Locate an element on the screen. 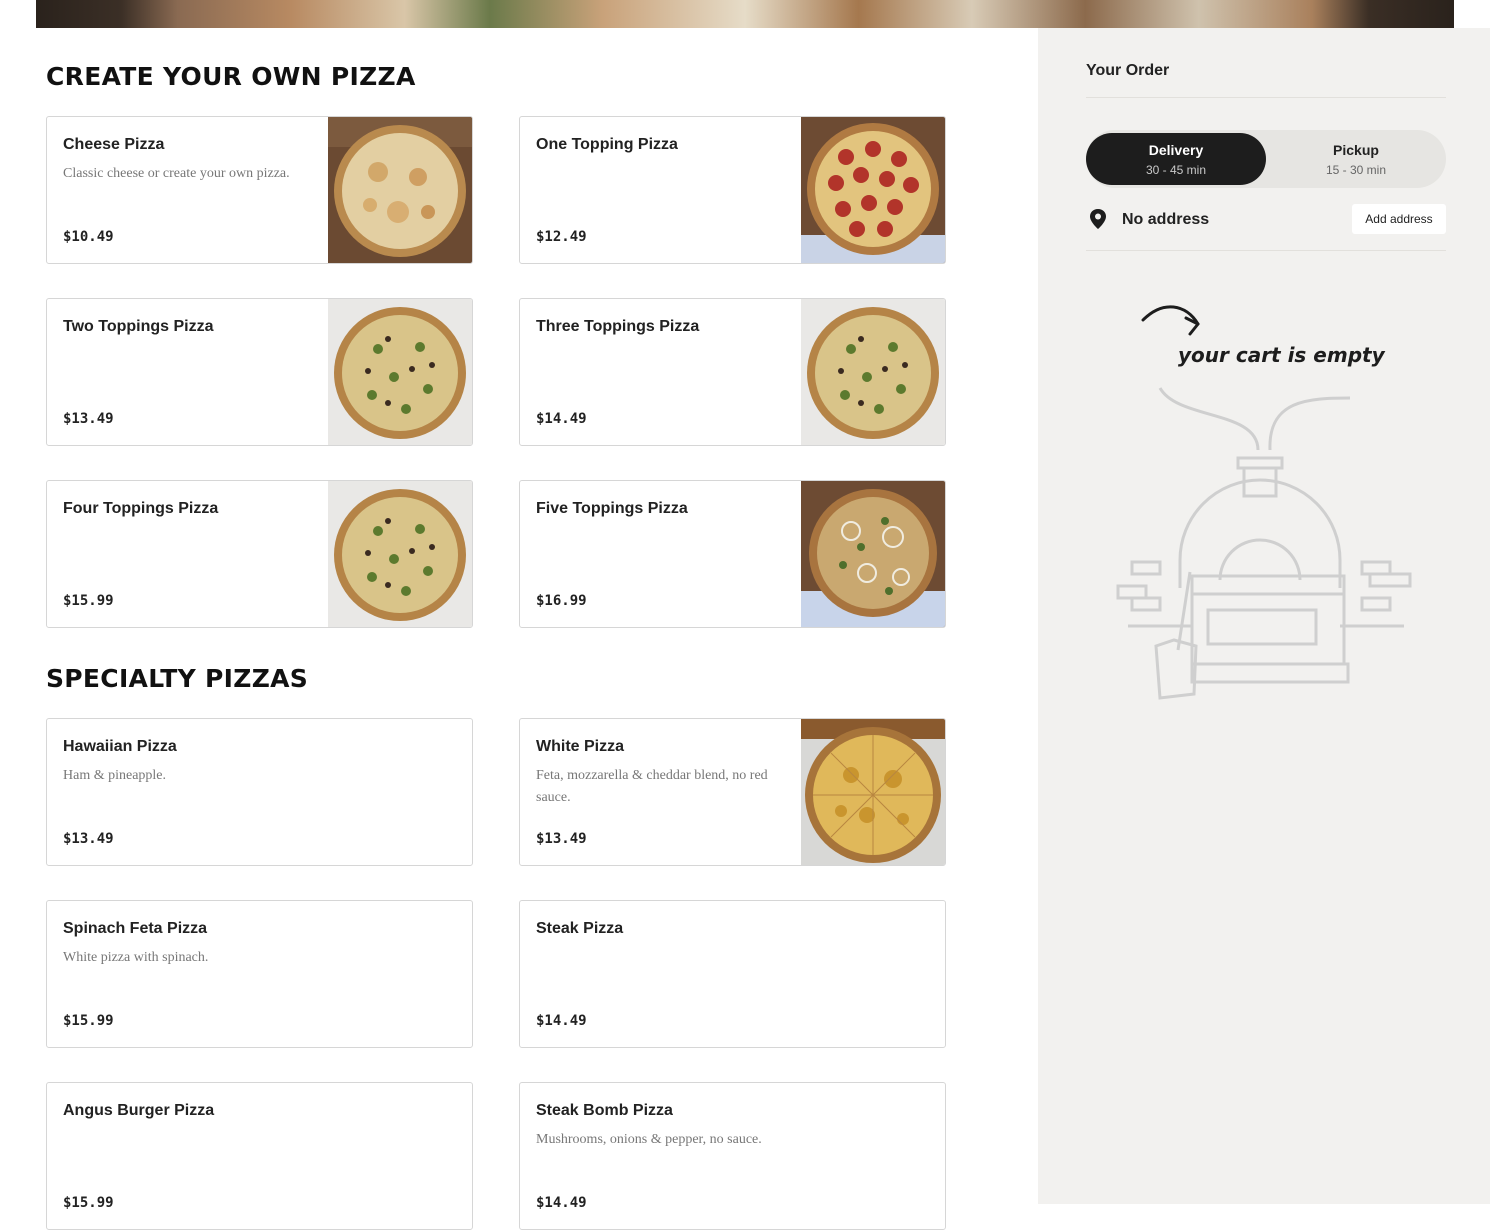 The height and width of the screenshot is (1230, 1490). menu-item-price: $12.49 is located at coordinates (561, 237).